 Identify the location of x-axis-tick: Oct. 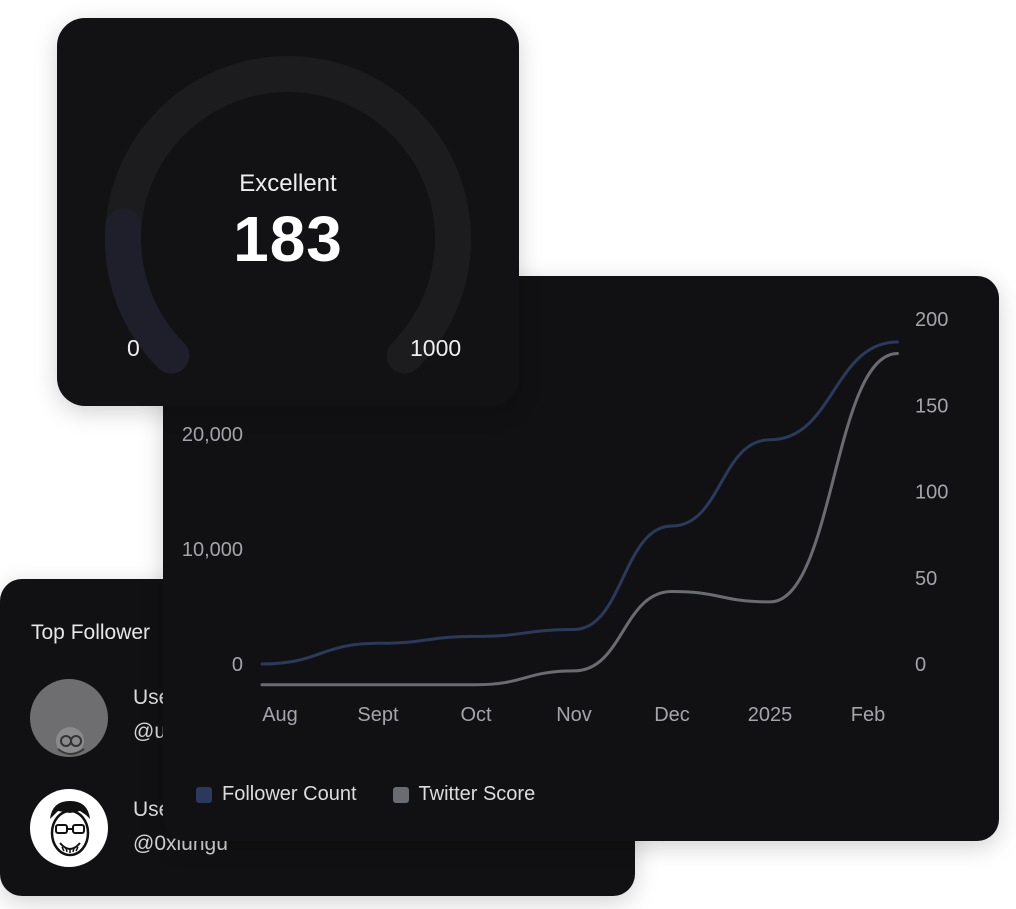
(476, 715).